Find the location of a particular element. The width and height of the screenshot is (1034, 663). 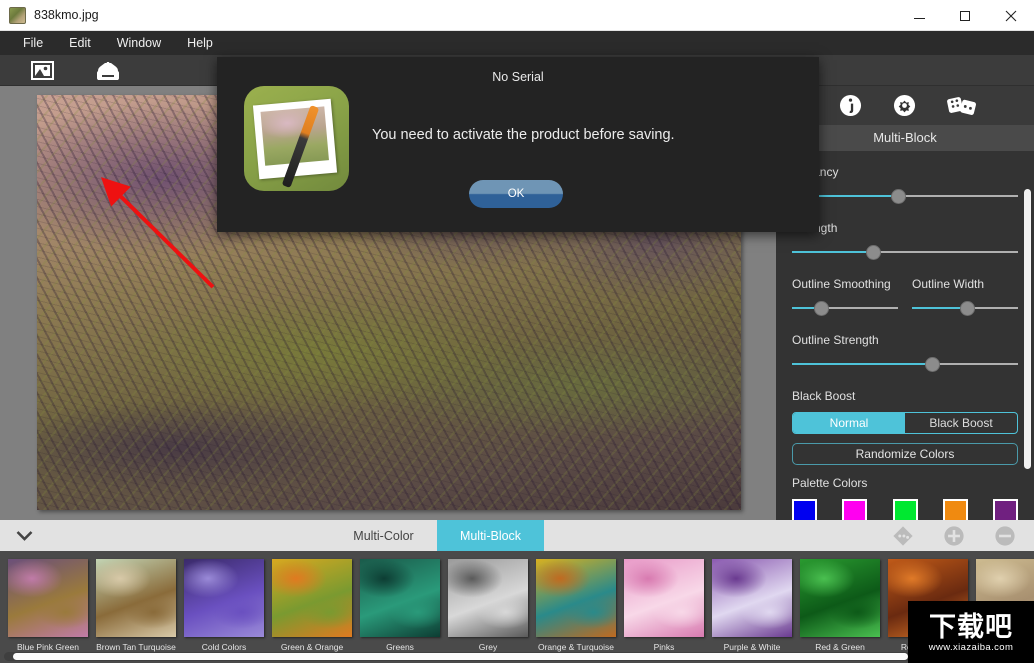

preset-label: Grey is located at coordinates (488, 647).